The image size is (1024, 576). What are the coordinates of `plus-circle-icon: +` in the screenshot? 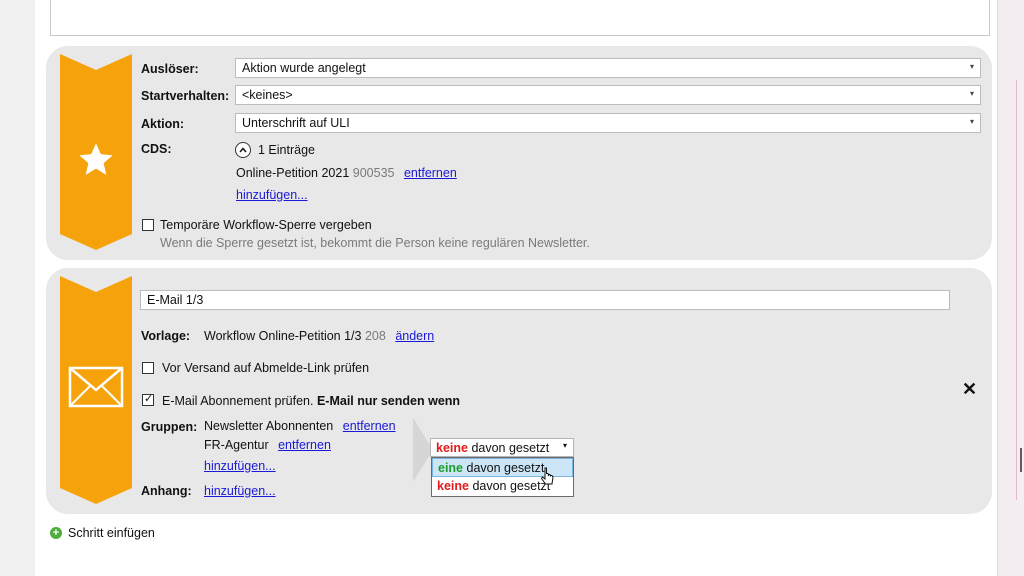 It's located at (56, 533).